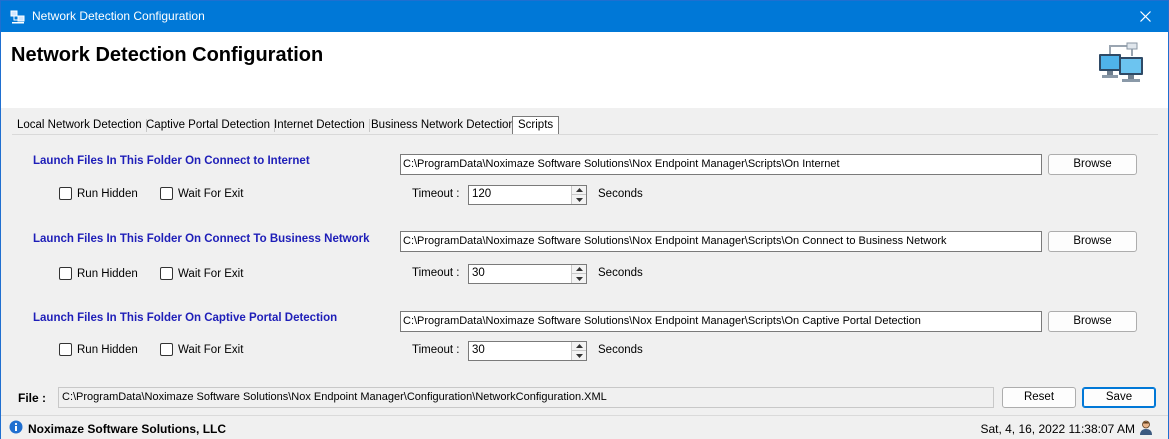 This screenshot has height=439, width=1169. Describe the element at coordinates (208, 125) in the screenshot. I see `tab-captive-portal-detection: Captive Portal Detection` at that location.